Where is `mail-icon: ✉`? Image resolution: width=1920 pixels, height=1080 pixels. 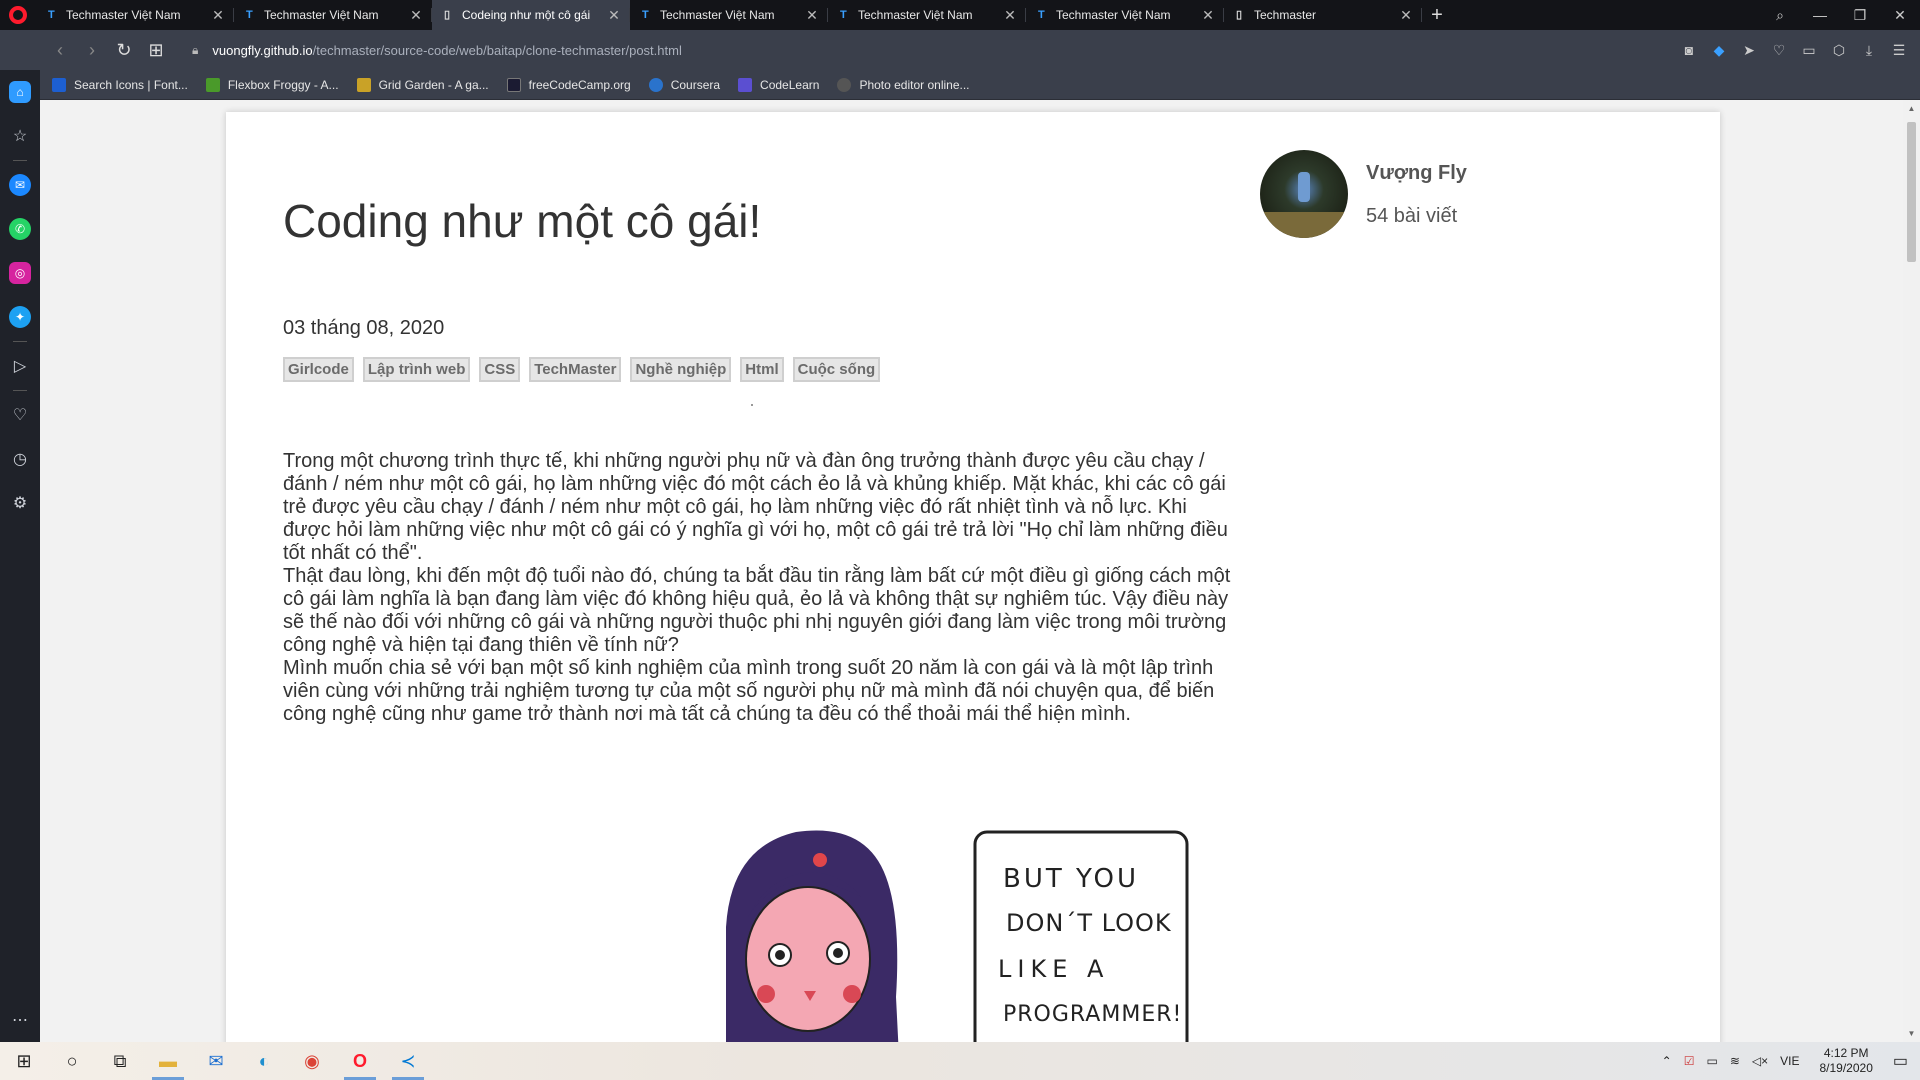 mail-icon: ✉ is located at coordinates (216, 1061).